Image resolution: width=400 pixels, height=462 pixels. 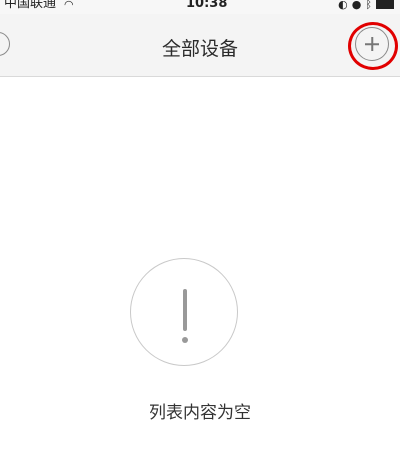 I want to click on exclamation-icon, so click(x=184, y=312).